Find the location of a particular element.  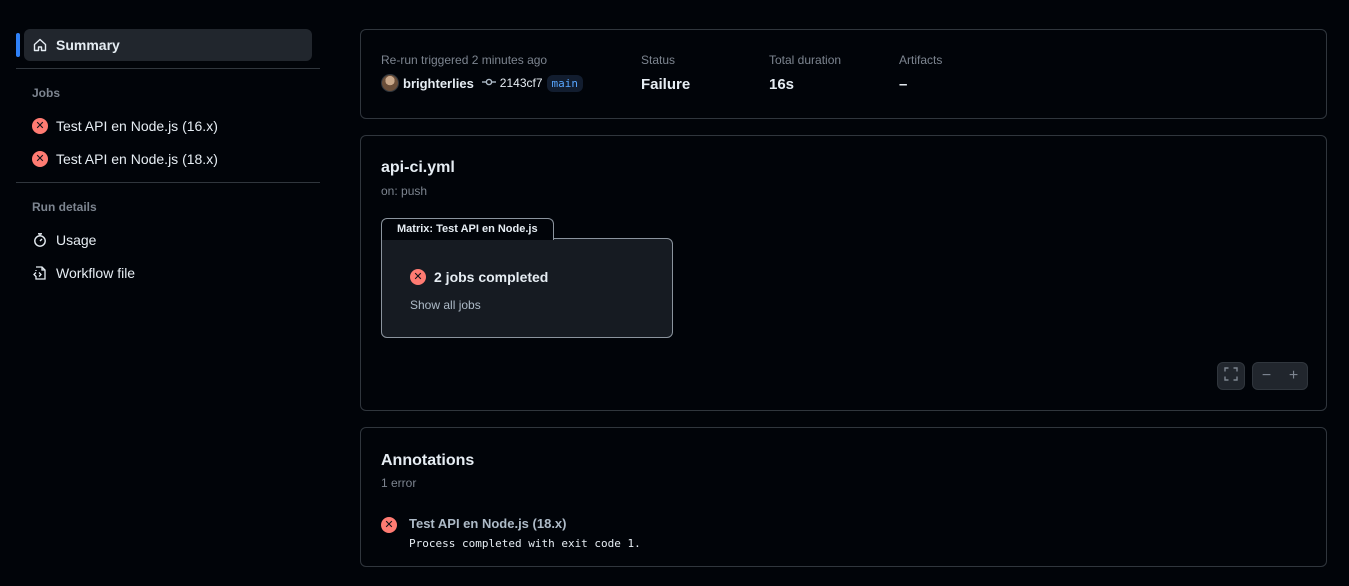

fit-view-button is located at coordinates (1231, 376).